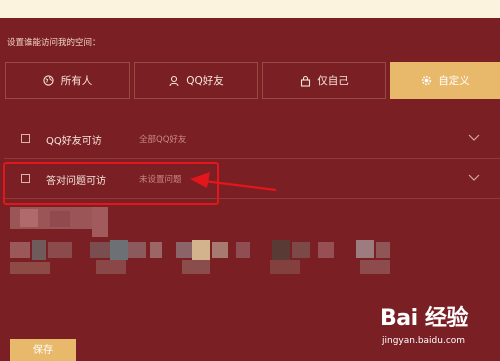 This screenshot has width=500, height=361. I want to click on tab-custom: 自定义, so click(445, 80).